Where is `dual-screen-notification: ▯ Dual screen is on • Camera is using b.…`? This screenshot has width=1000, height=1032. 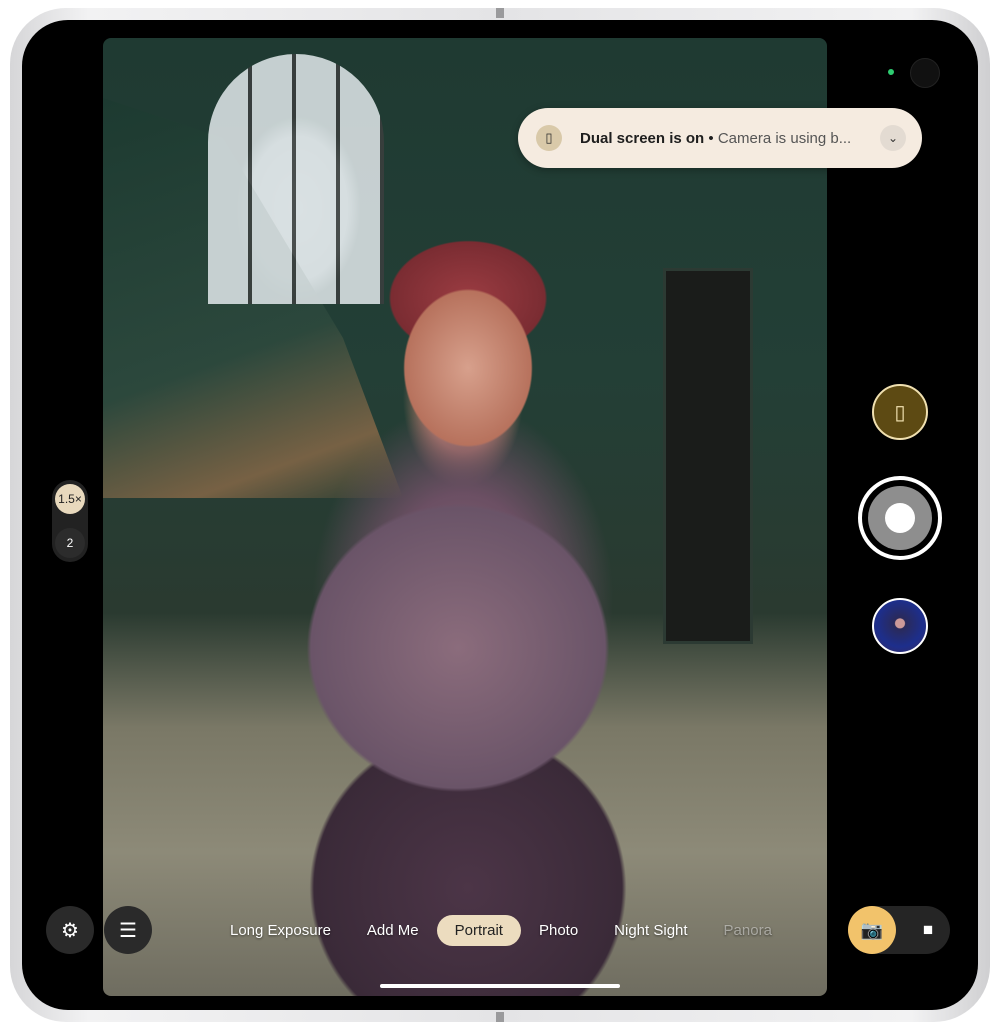 dual-screen-notification: ▯ Dual screen is on • Camera is using b.… is located at coordinates (720, 138).